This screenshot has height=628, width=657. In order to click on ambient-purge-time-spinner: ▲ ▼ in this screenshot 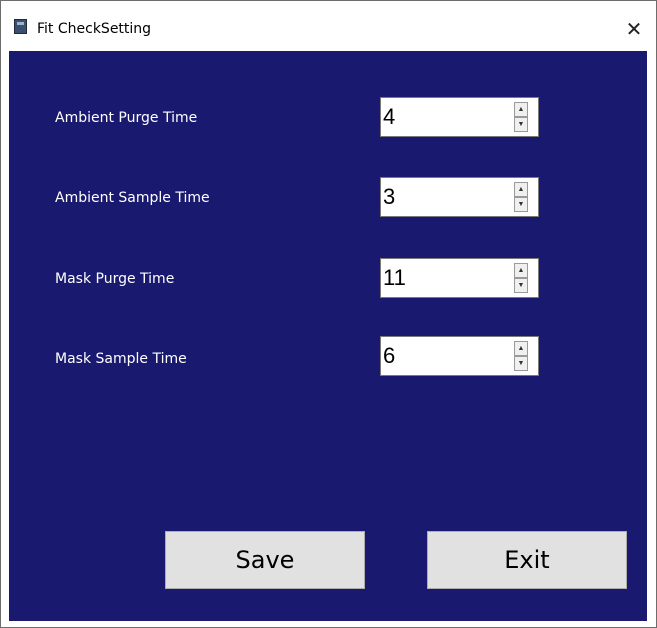, I will do `click(459, 117)`.